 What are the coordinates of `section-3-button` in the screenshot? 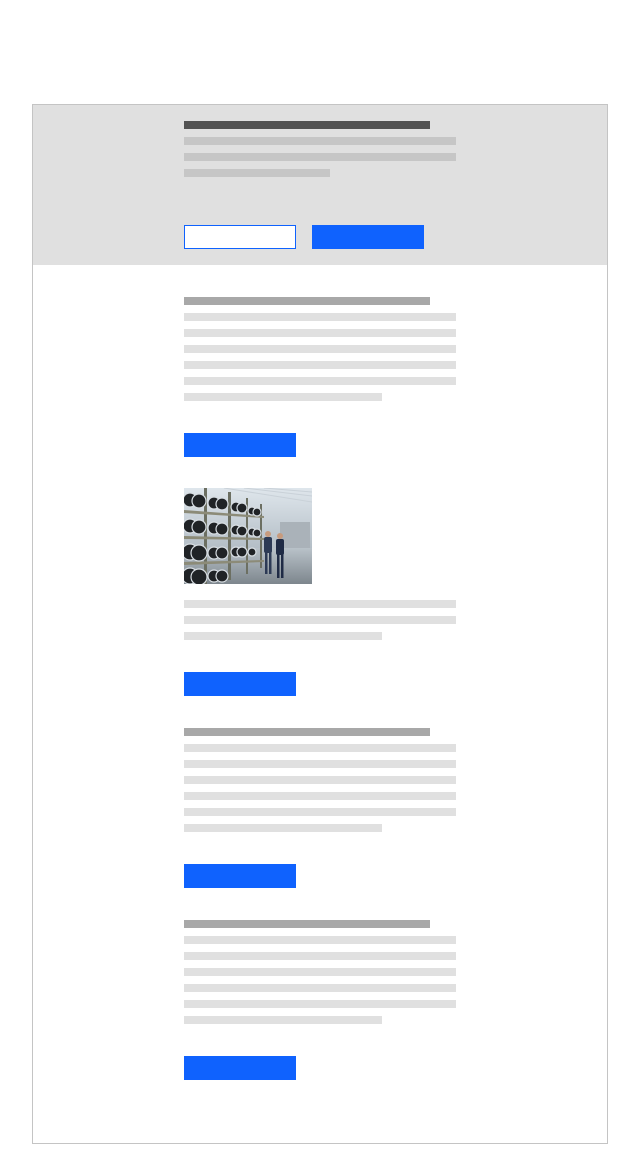 It's located at (240, 876).